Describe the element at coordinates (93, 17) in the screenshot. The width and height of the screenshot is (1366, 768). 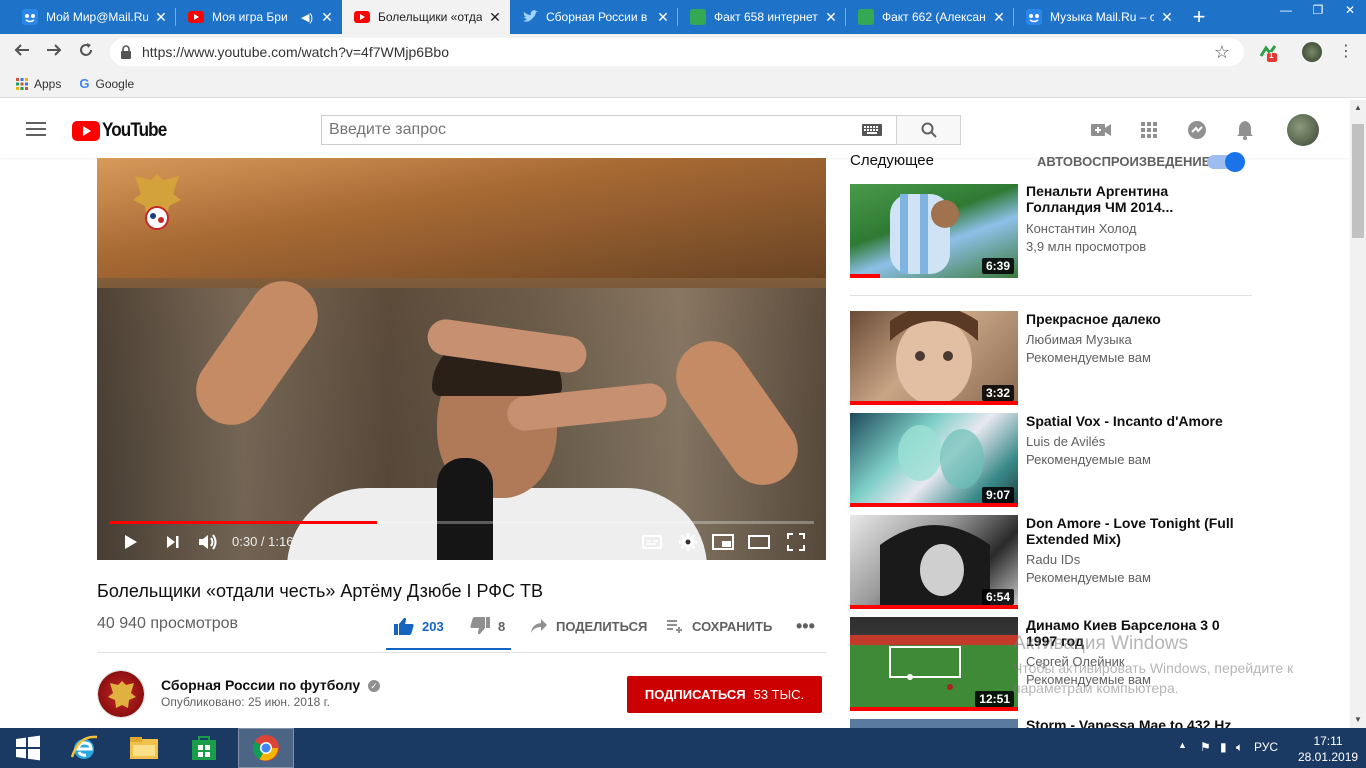
I see `tab-mailru: Мой Мир@Mail.Ru ✕` at that location.